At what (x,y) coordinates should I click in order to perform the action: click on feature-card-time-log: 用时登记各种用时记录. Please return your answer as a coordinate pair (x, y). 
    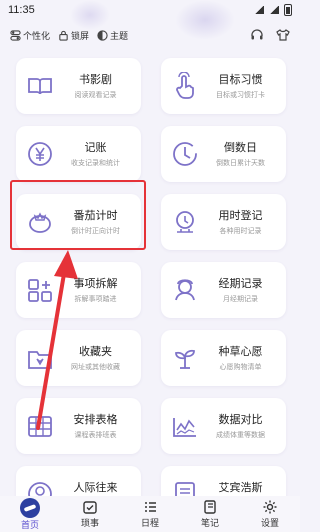
    Looking at the image, I should click on (223, 222).